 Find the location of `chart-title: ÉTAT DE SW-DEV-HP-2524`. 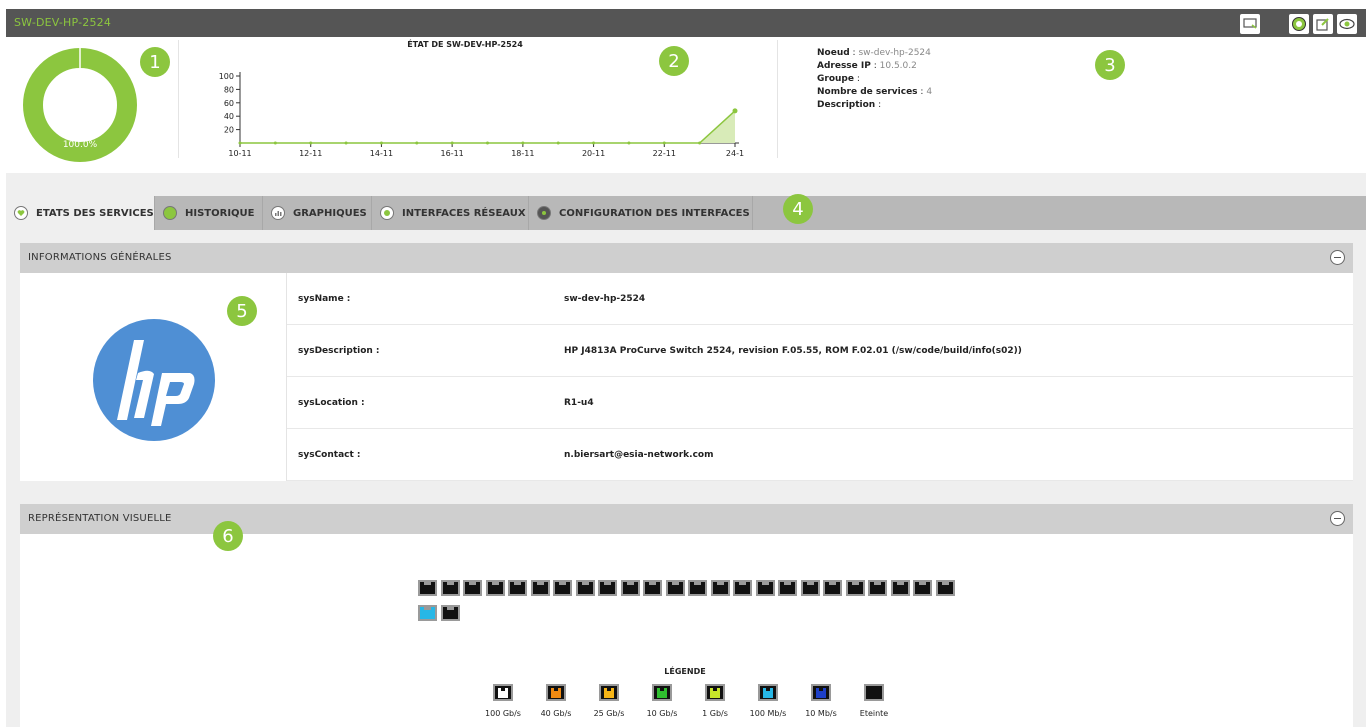

chart-title: ÉTAT DE SW-DEV-HP-2524 is located at coordinates (465, 44).